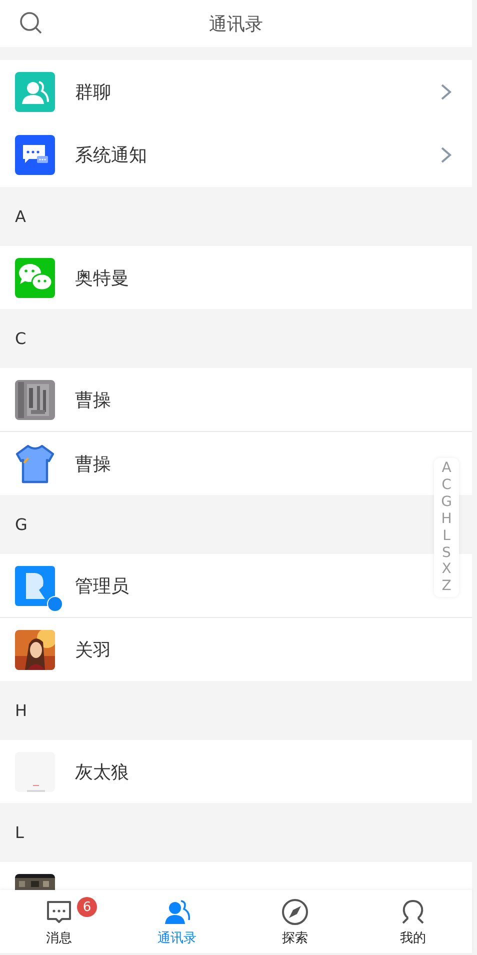 The height and width of the screenshot is (955, 477). What do you see at coordinates (87, 907) in the screenshot?
I see `unread-badge: 6` at bounding box center [87, 907].